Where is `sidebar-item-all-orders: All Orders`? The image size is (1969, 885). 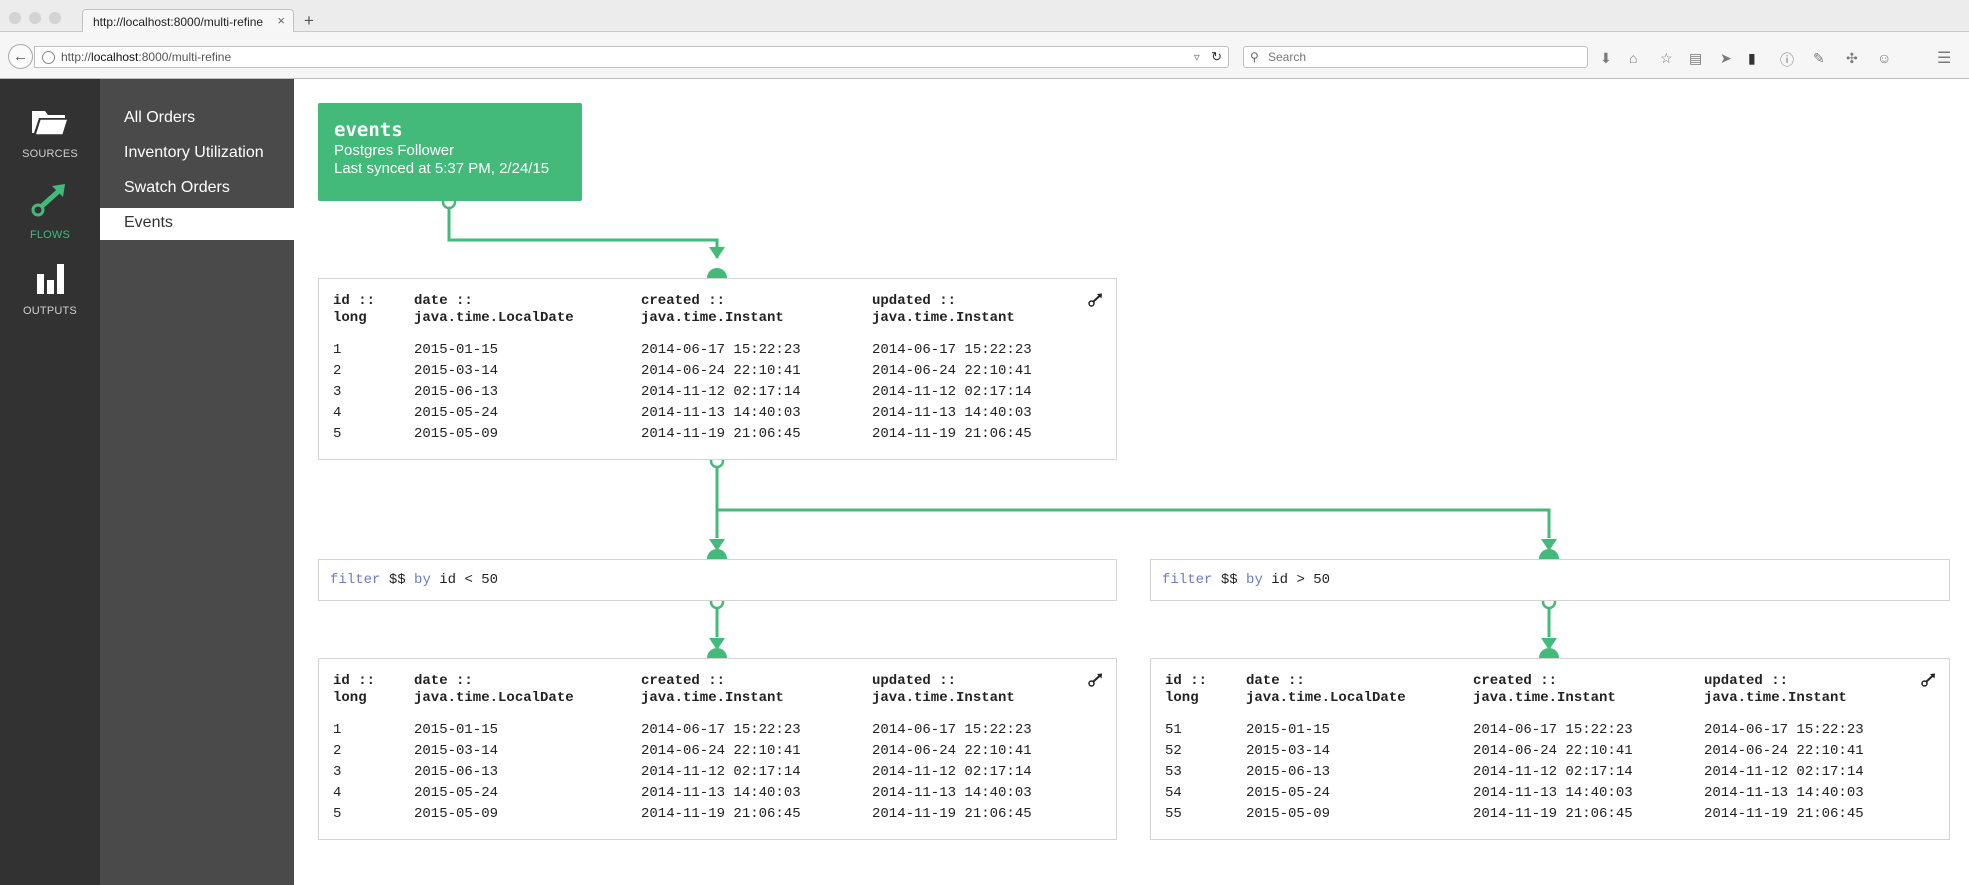 sidebar-item-all-orders: All Orders is located at coordinates (197, 119).